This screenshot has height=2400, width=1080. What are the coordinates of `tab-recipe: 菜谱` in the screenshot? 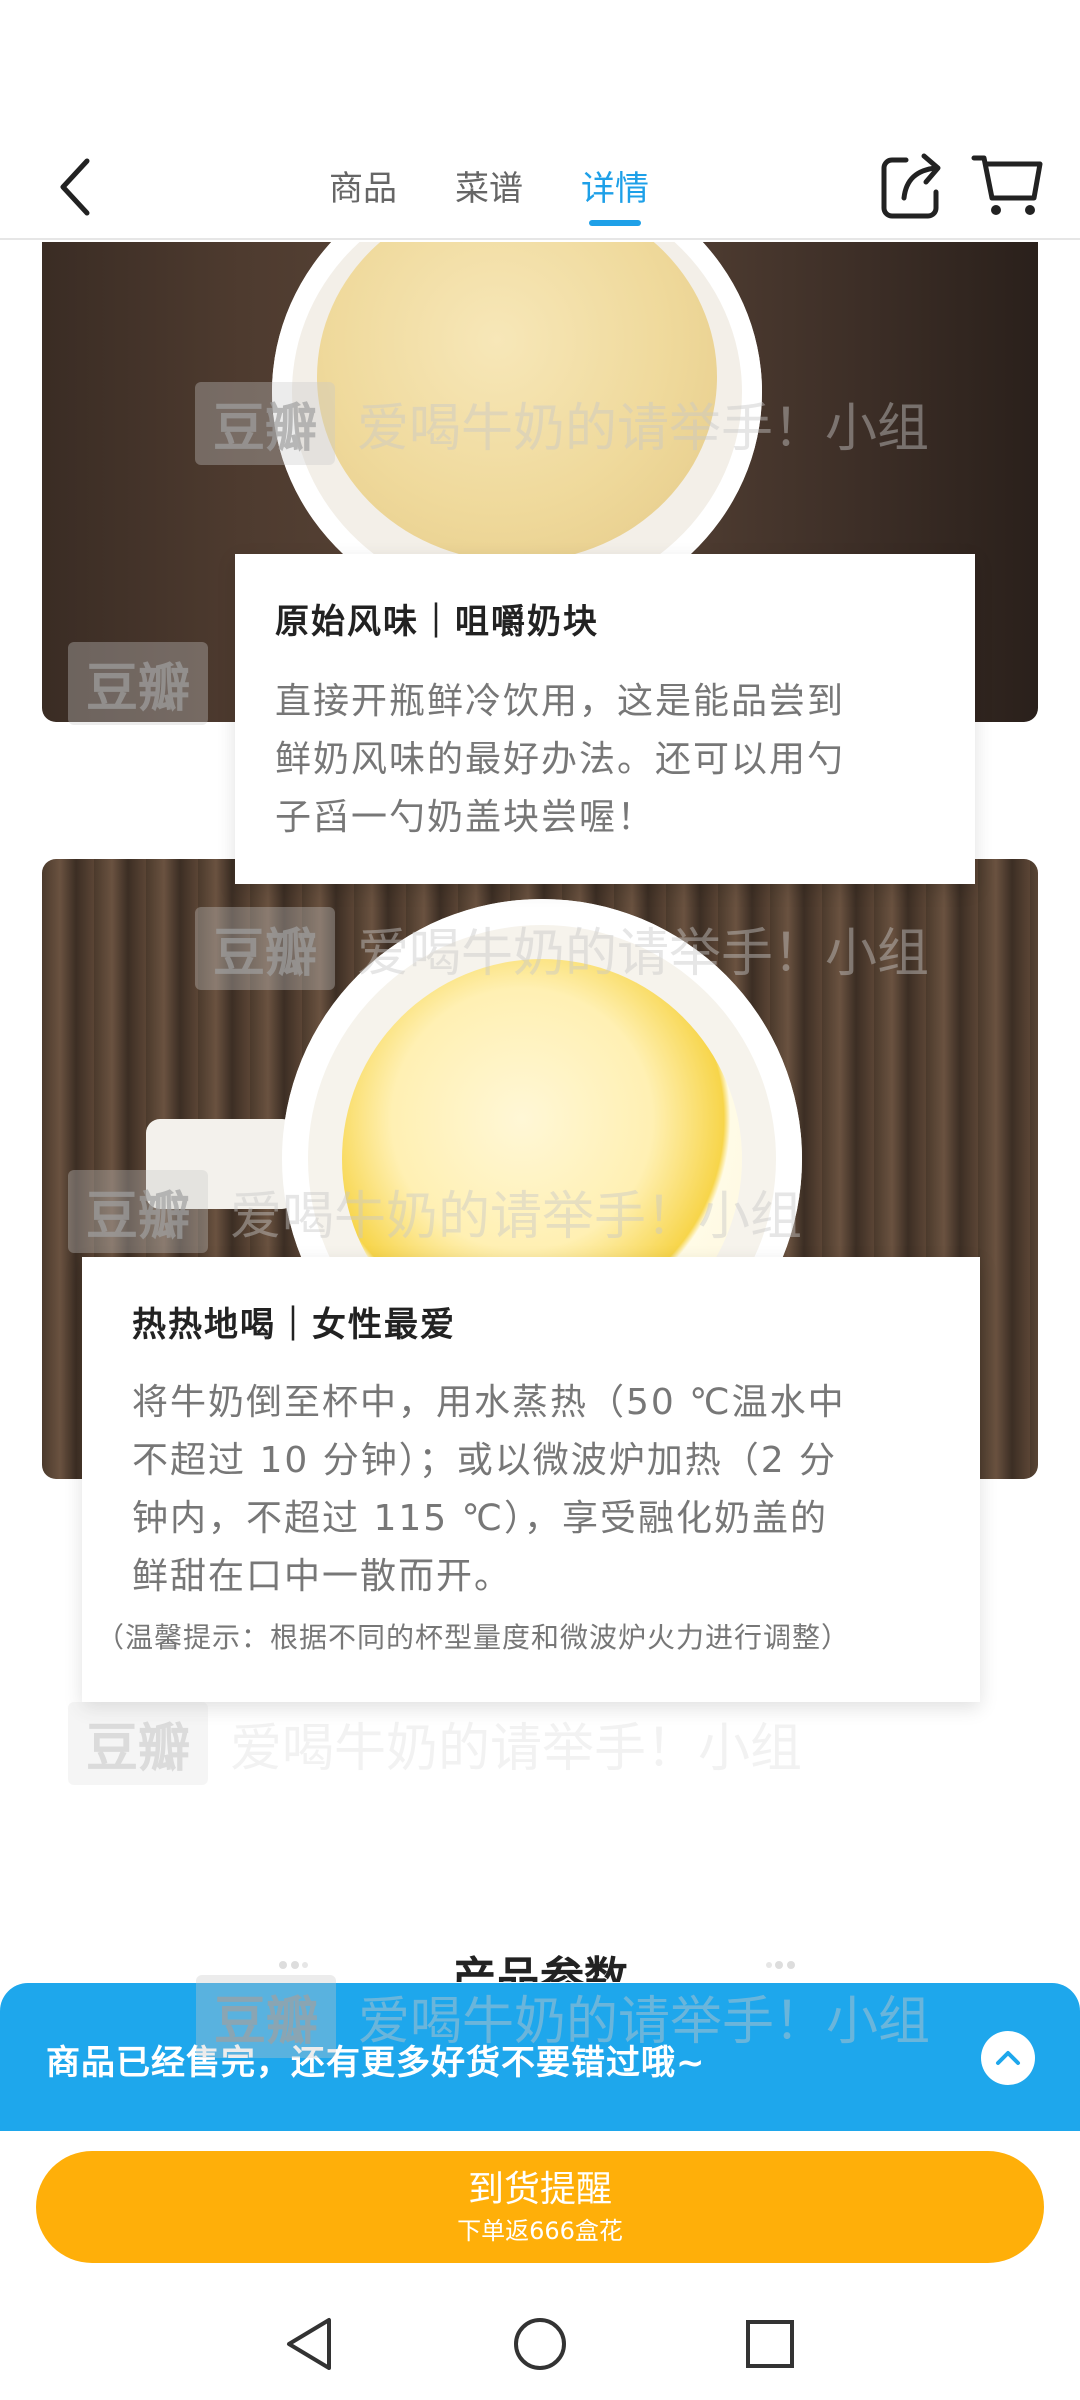 It's located at (489, 185).